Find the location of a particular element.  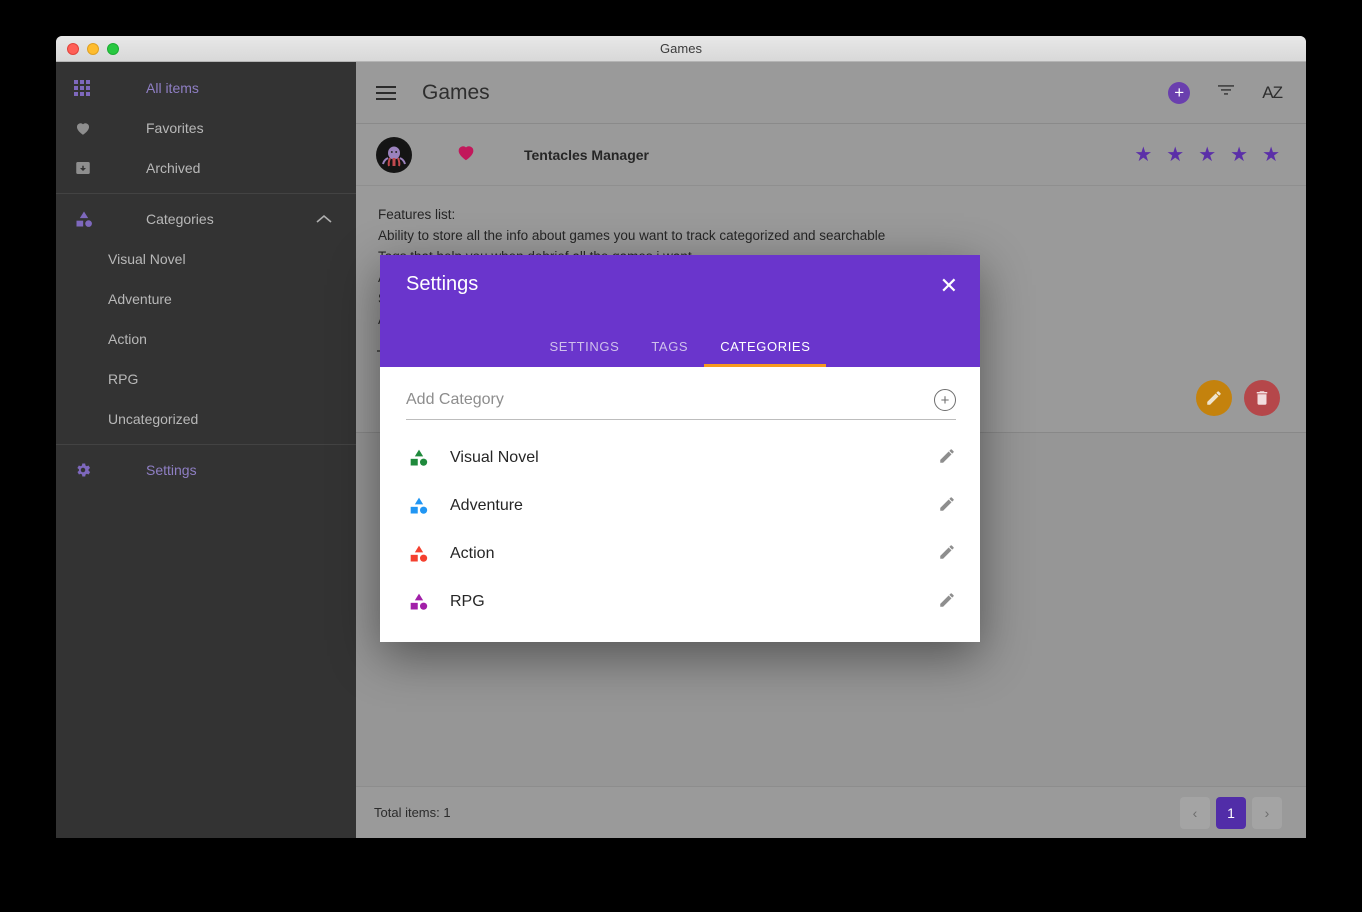

gear-icon is located at coordinates (91, 470).